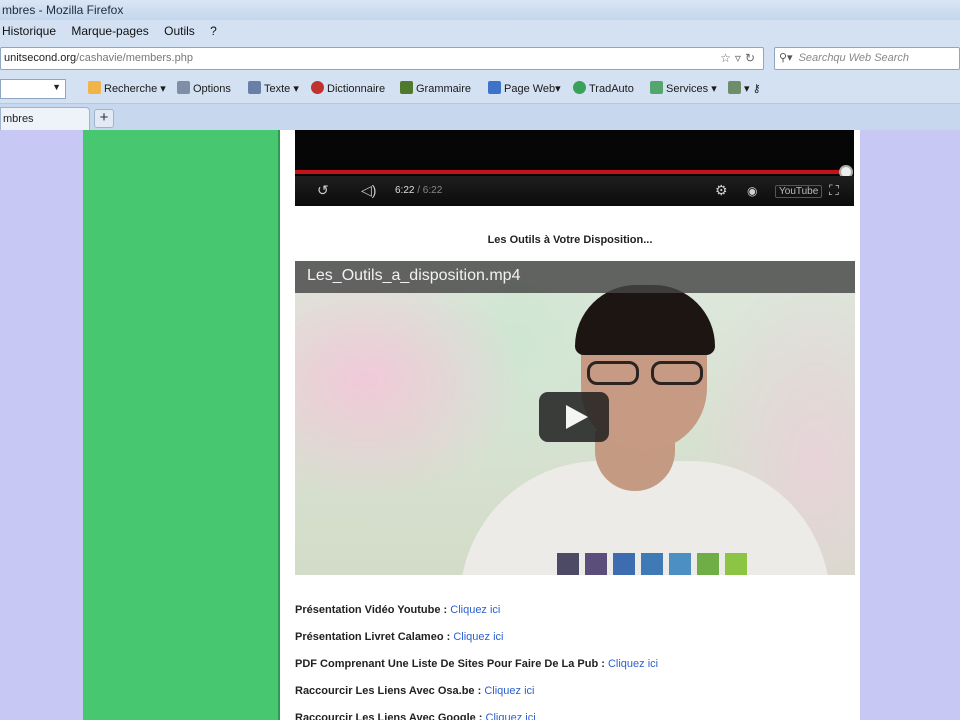 This screenshot has width=960, height=720. Describe the element at coordinates (40, 58) in the screenshot. I see `url-domain: unitsecond.org` at that location.